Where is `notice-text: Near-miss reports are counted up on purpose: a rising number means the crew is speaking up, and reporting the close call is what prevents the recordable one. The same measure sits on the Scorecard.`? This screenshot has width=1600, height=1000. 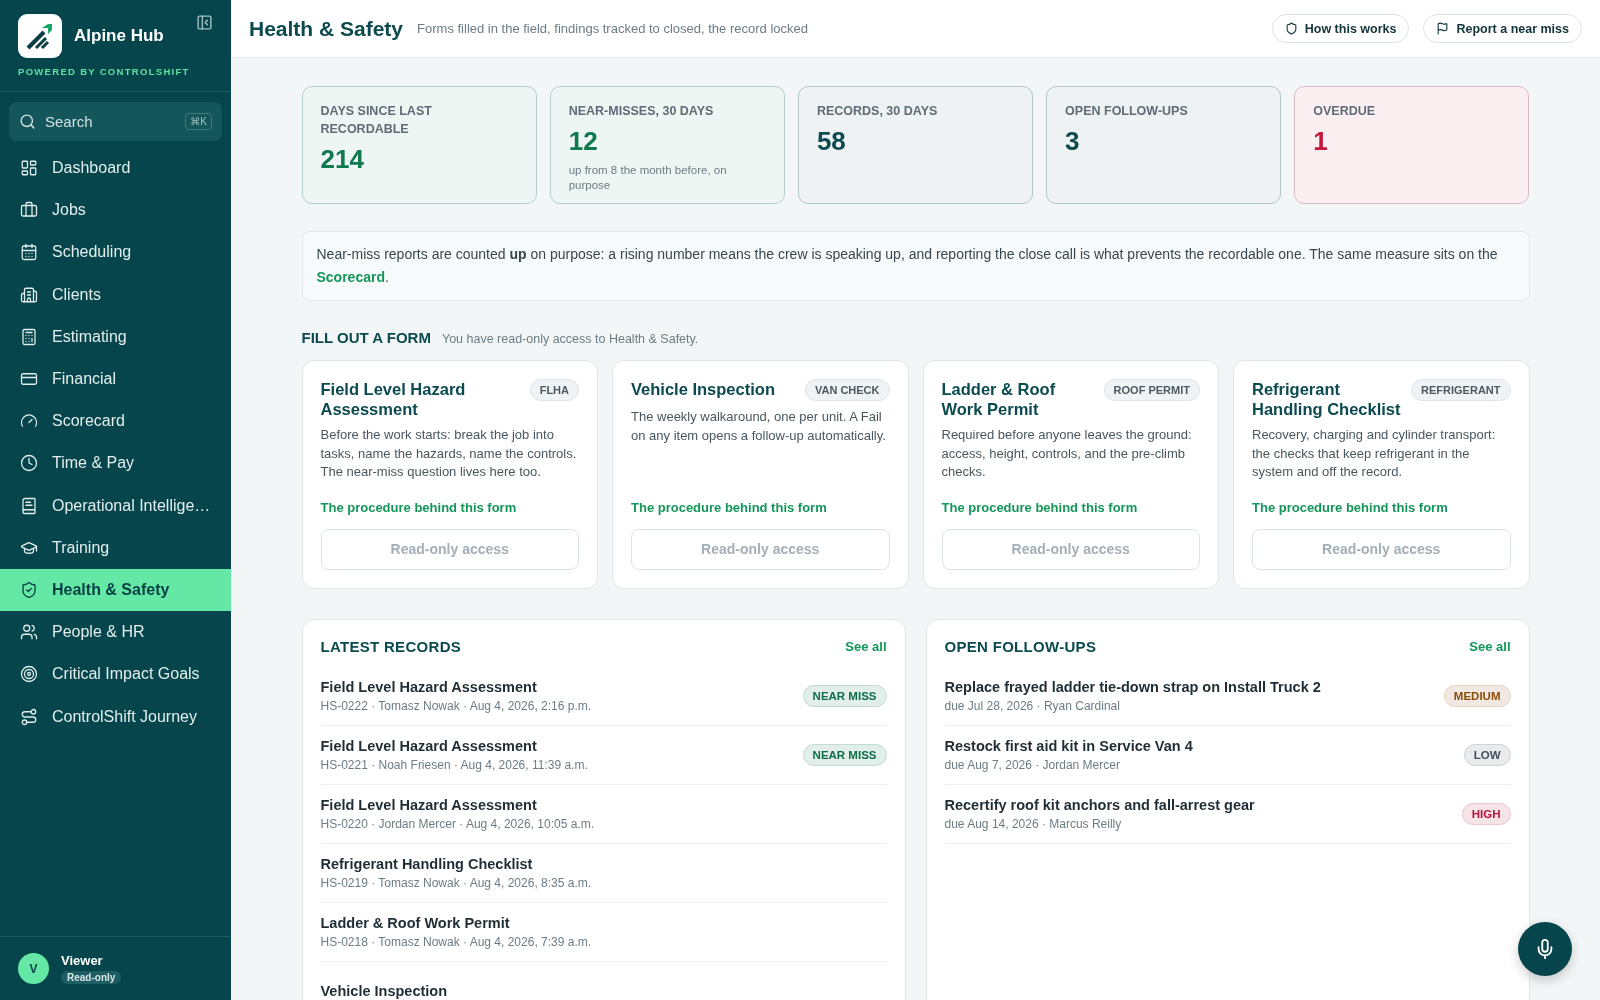 notice-text: Near-miss reports are counted up on purpose: a rising number means the crew is speaking up, and reporting the close call is what prevents the recordable one. The same measure sits on the Scorecard. is located at coordinates (915, 266).